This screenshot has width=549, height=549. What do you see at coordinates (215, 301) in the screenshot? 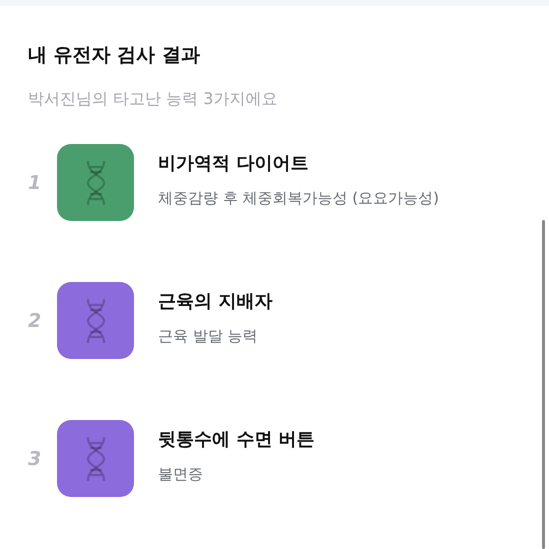
I see `trait-title: 근육의 지배자` at bounding box center [215, 301].